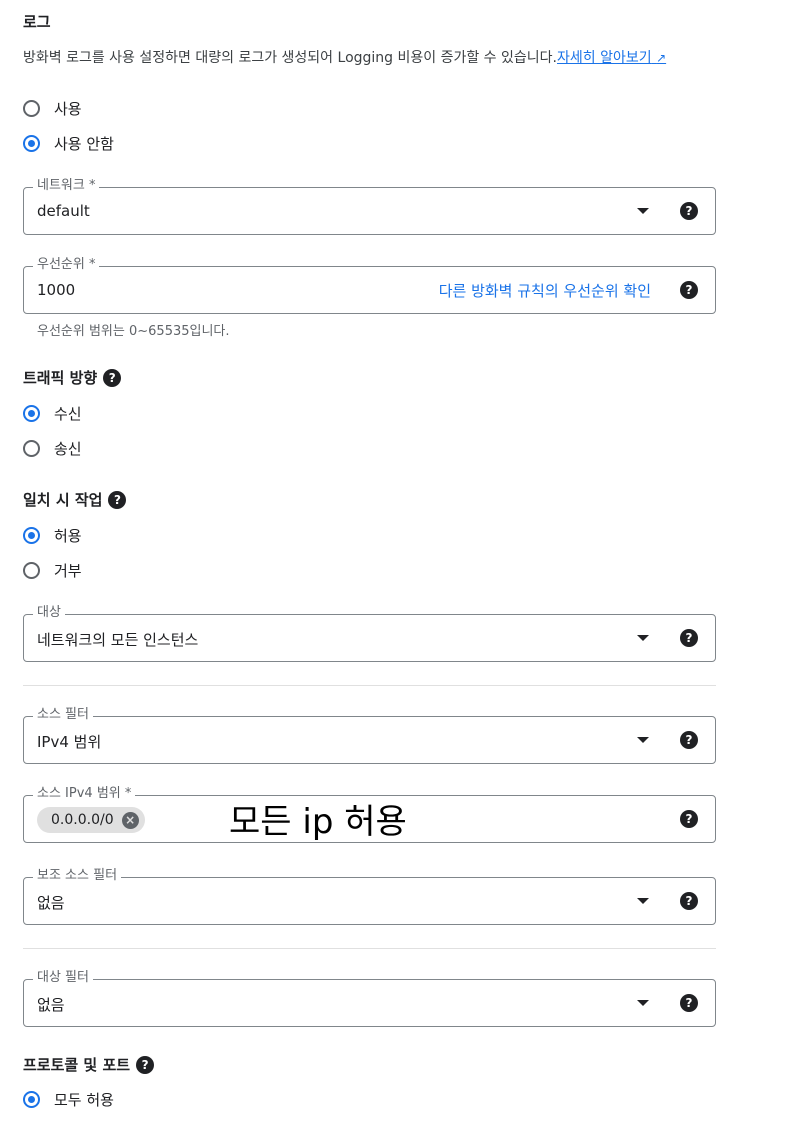  Describe the element at coordinates (68, 570) in the screenshot. I see `radio-label: 거부` at that location.